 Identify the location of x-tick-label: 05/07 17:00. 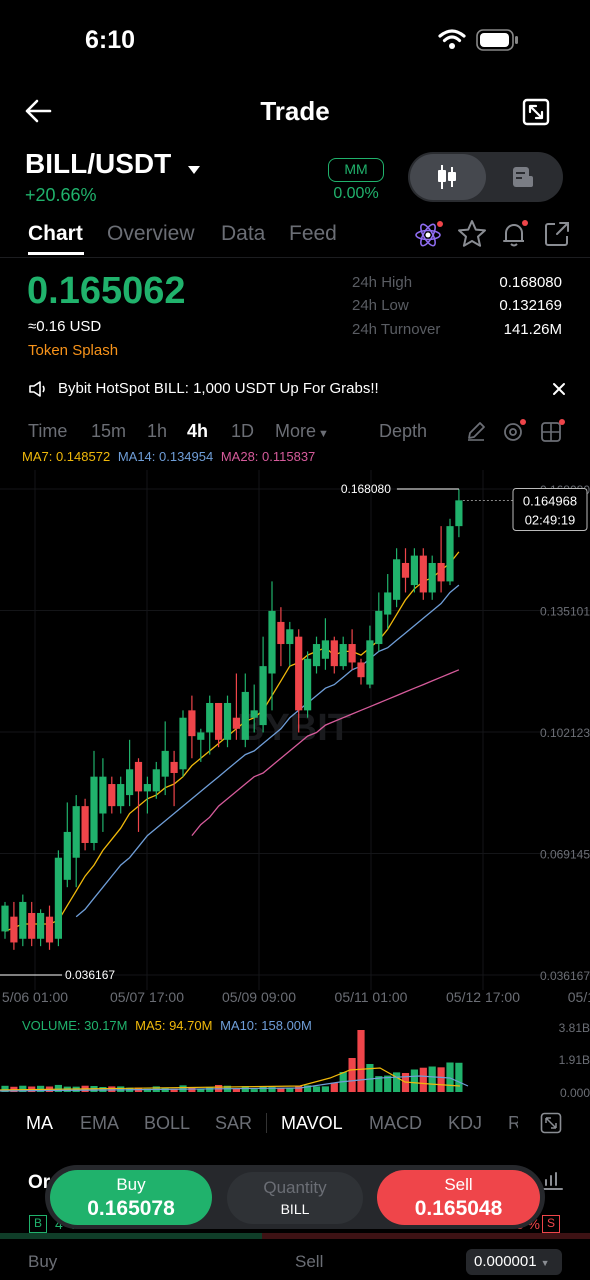
(147, 997).